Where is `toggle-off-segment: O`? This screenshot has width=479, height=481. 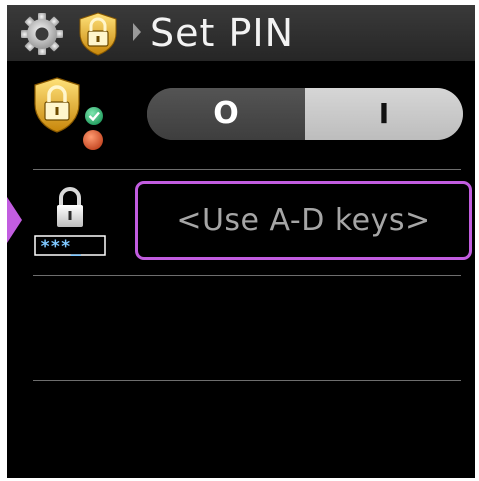
toggle-off-segment: O is located at coordinates (226, 114).